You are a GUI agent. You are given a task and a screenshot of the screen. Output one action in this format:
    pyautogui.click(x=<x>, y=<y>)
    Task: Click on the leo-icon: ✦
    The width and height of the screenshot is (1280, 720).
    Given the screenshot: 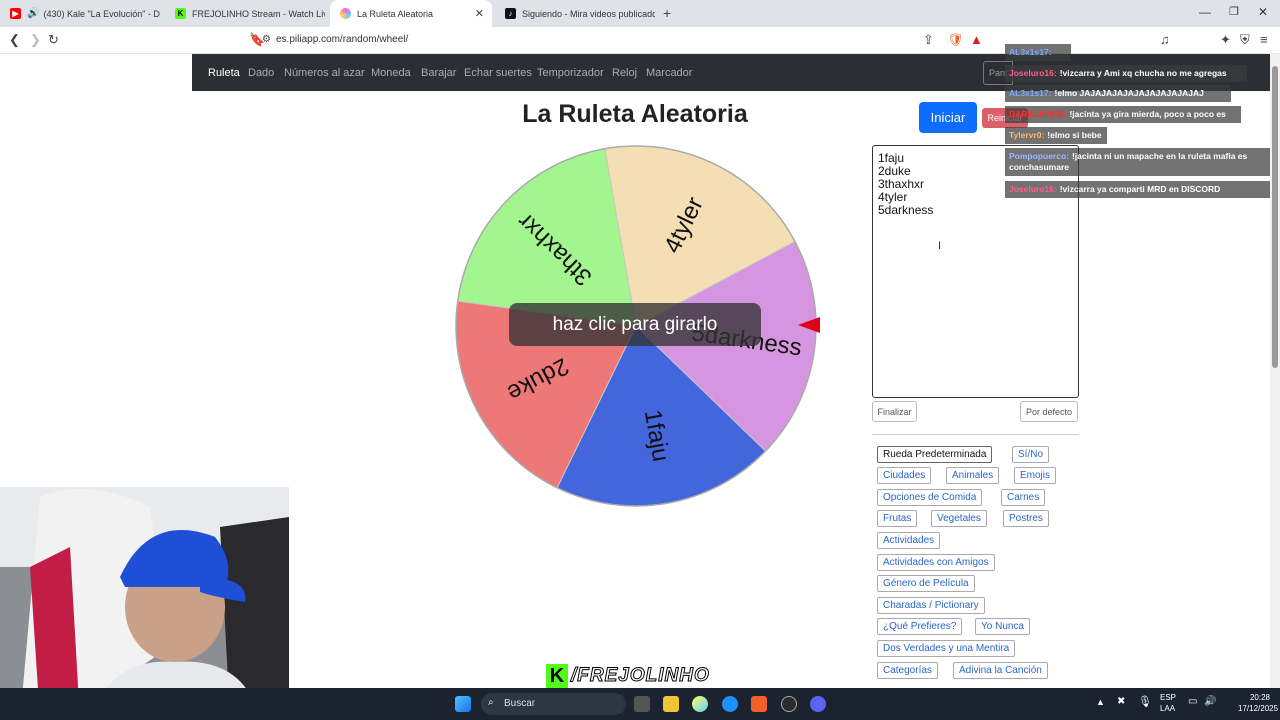 What is the action you would take?
    pyautogui.click(x=1225, y=40)
    